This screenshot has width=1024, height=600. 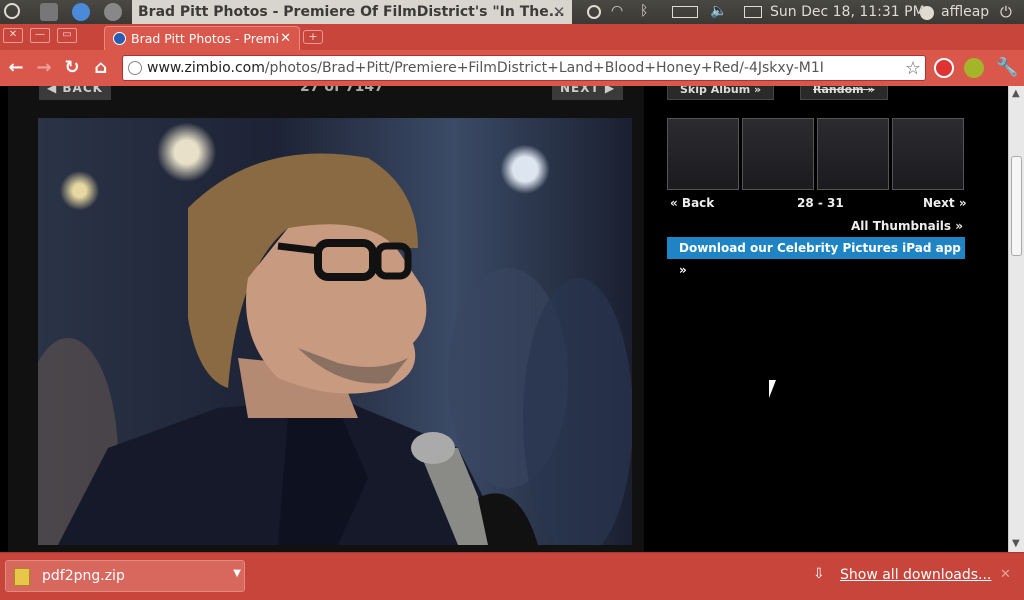 I want to click on url-domain: www.zimbio.com, so click(x=206, y=68).